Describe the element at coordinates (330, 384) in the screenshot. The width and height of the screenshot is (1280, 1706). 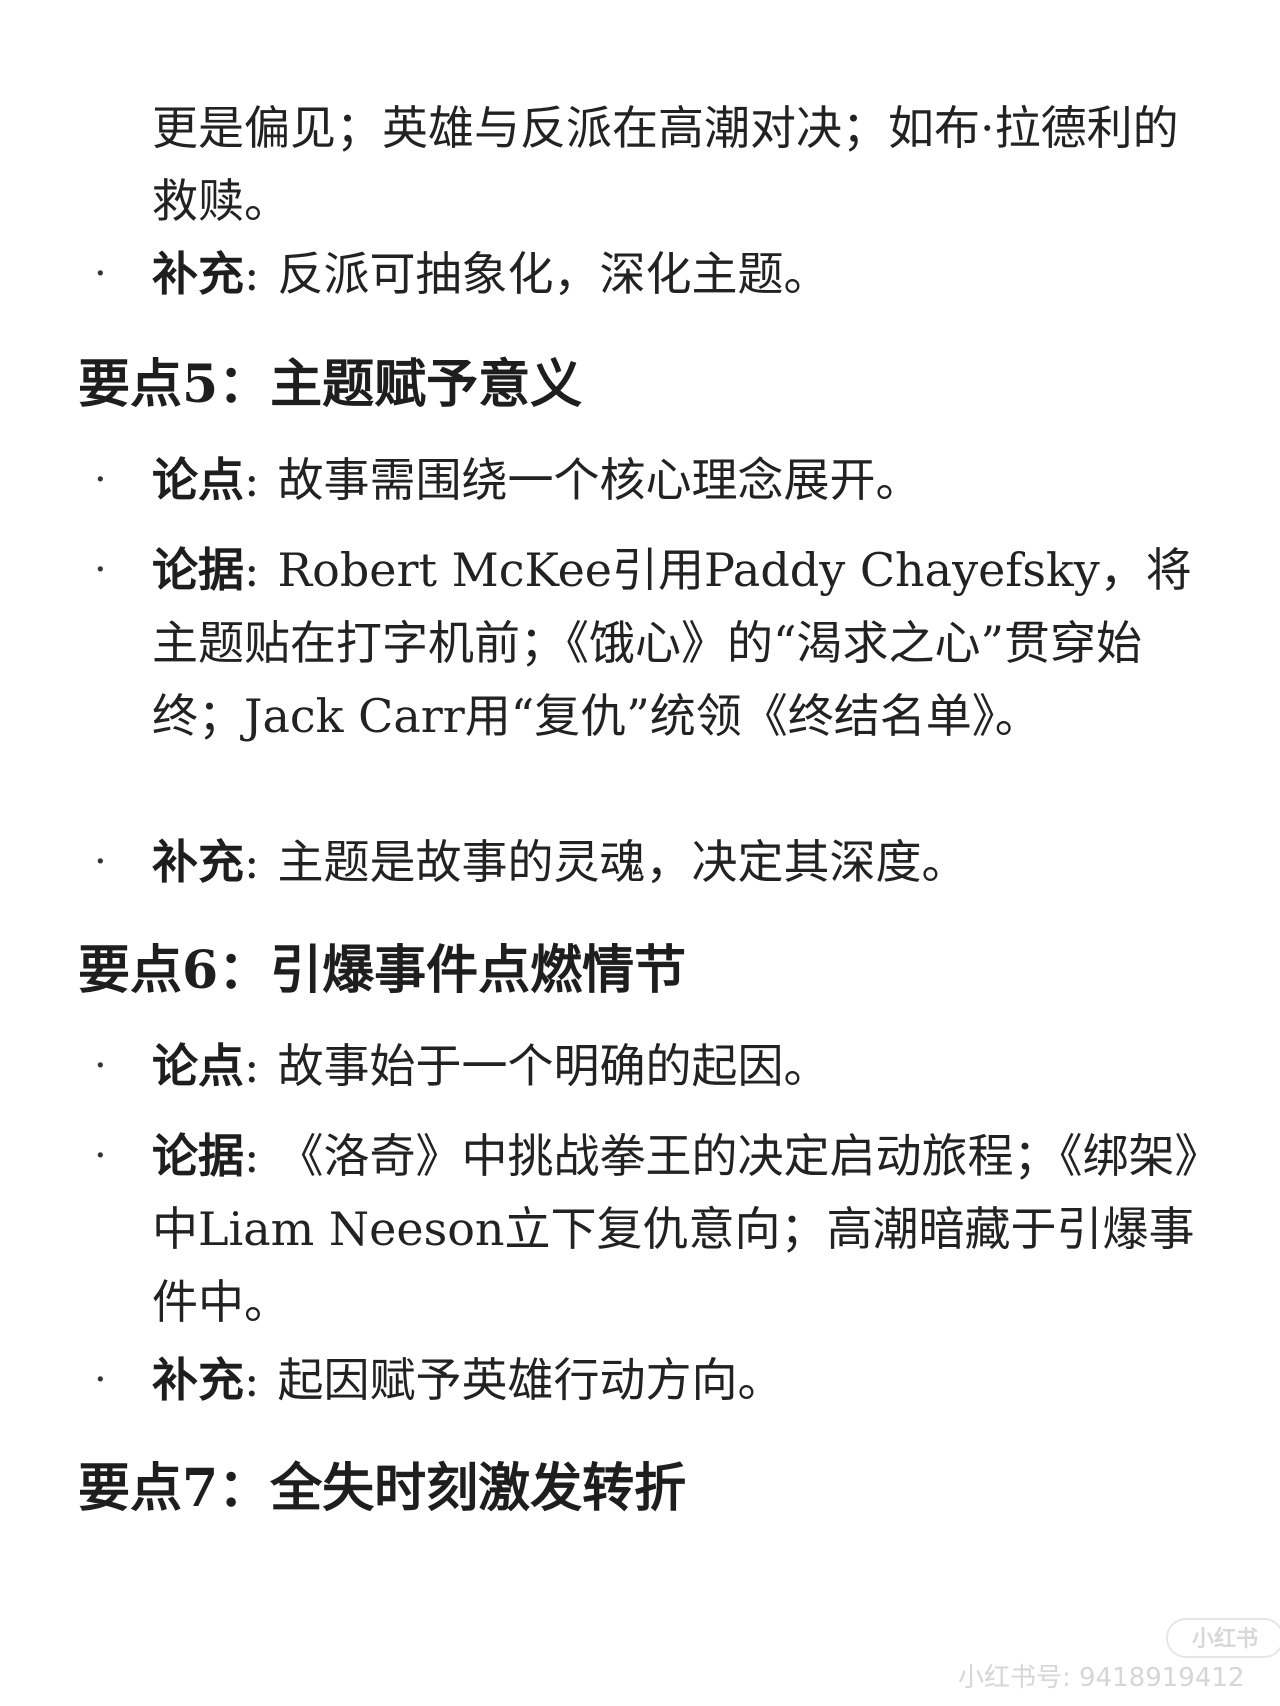
I see `section-heading: 要点5：主题赋予意义` at that location.